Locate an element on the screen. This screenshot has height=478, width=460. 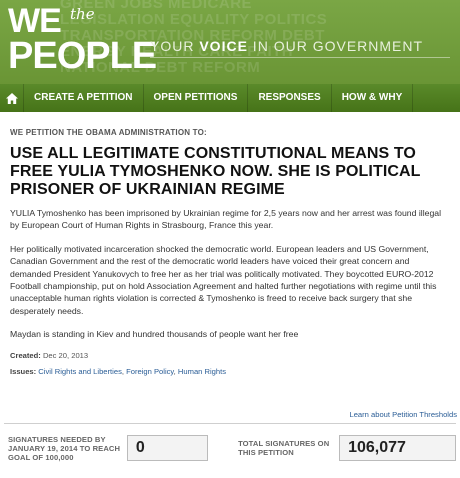
learn-thresholds-link: Learn about Petition Thresholds is located at coordinates (403, 414).